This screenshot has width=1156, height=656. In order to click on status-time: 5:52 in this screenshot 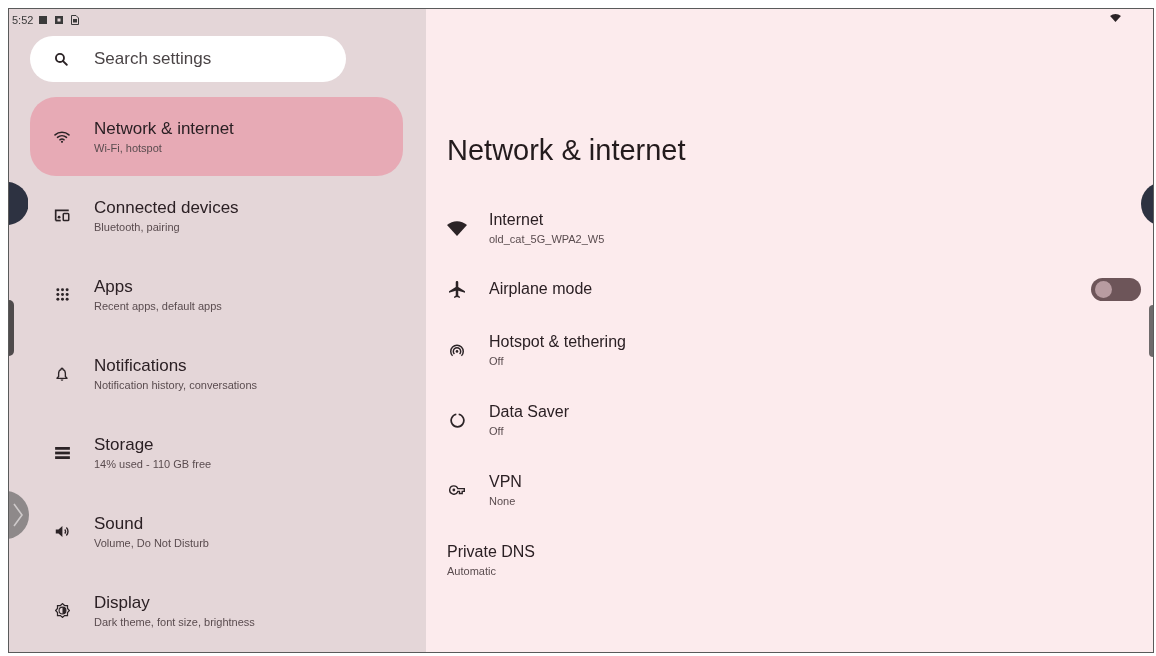, I will do `click(23, 20)`.